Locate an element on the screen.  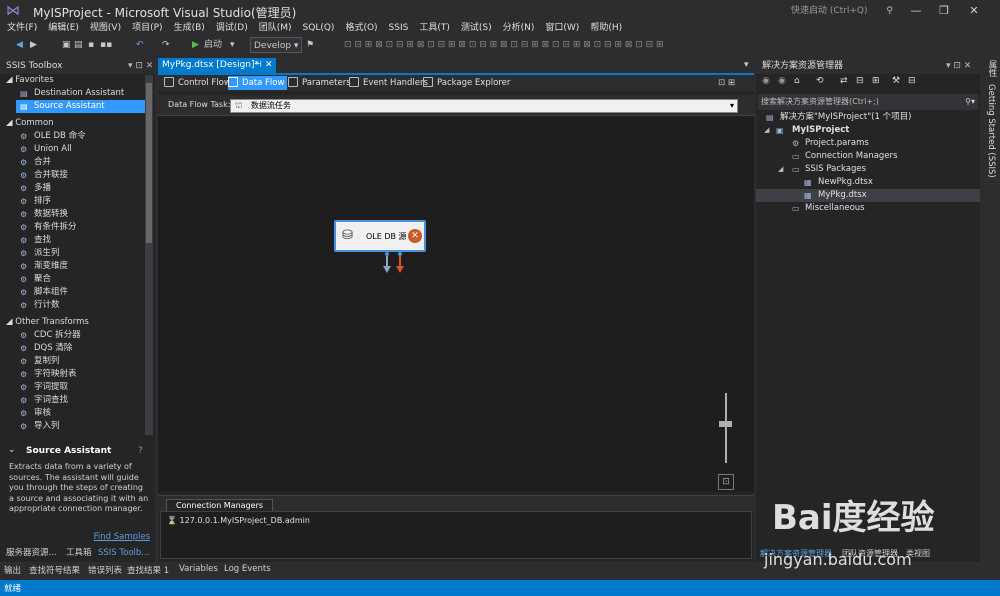
tab-find-symbol-results: 查找符号结果 is located at coordinates (54, 570).